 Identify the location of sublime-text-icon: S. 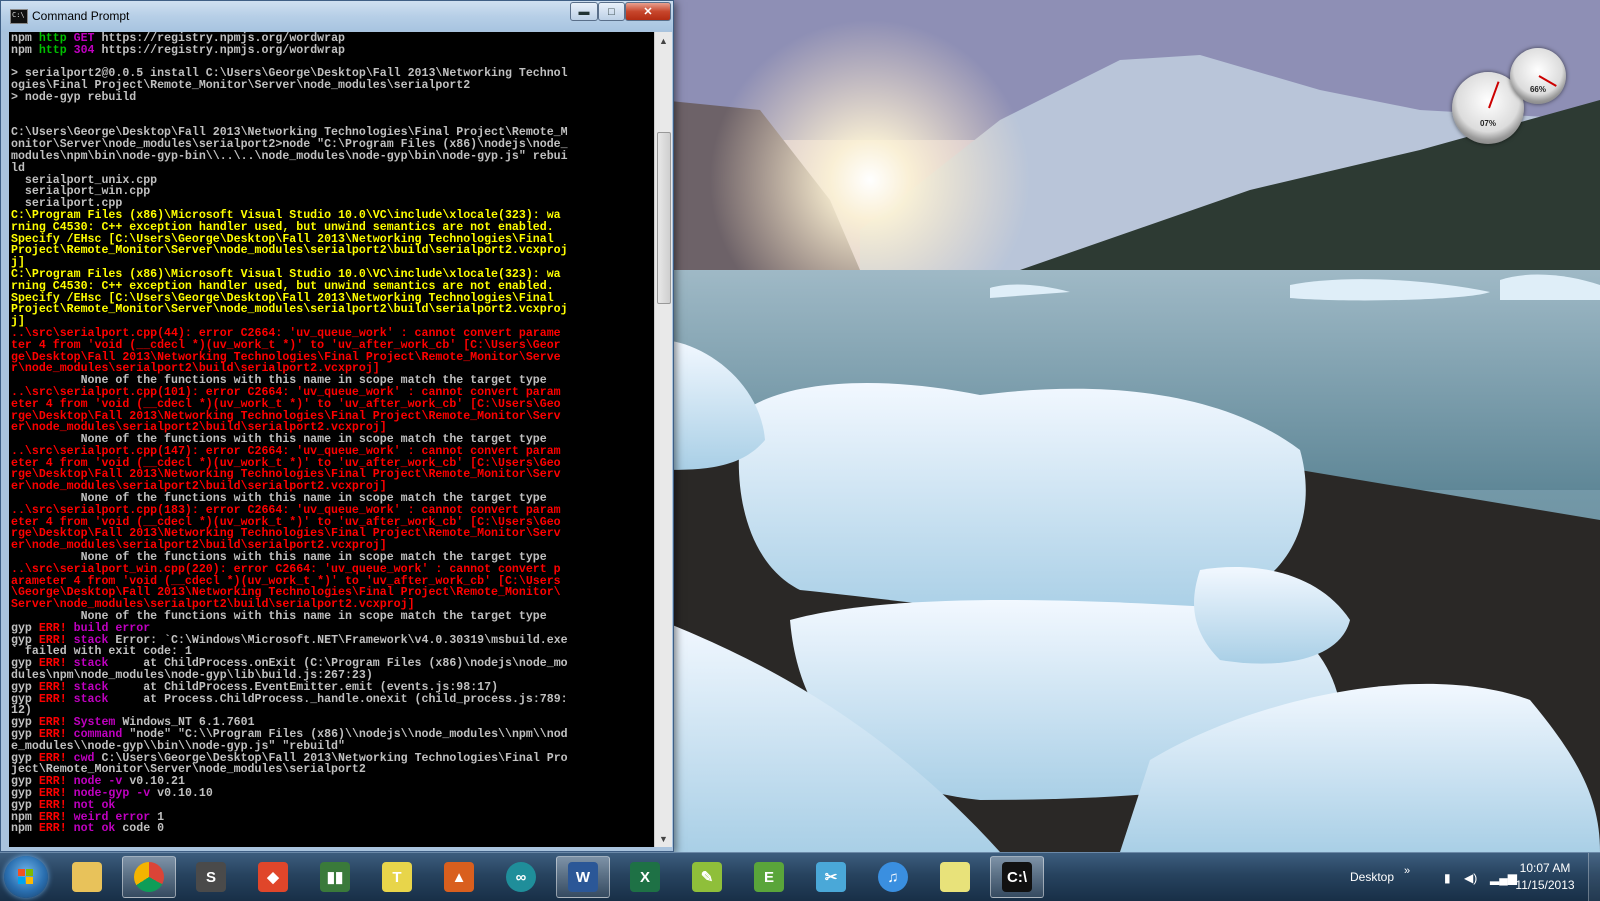
(211, 877).